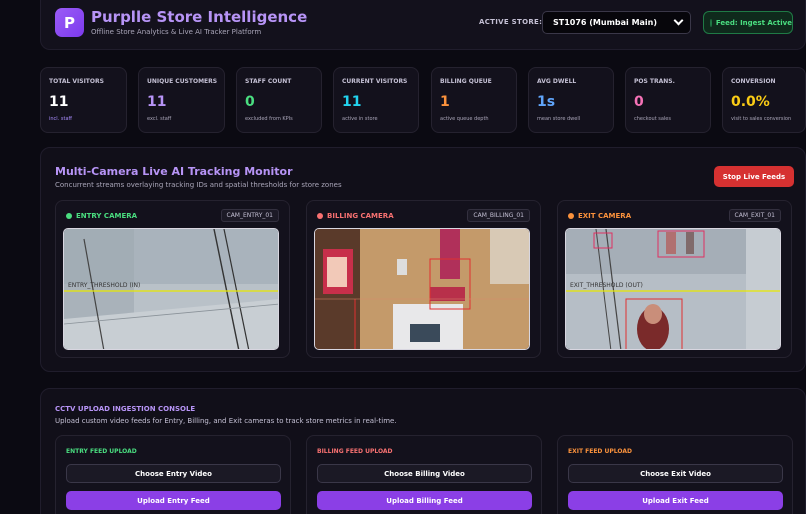 The image size is (806, 514). I want to click on camera-name: BILLING CAMERA, so click(360, 216).